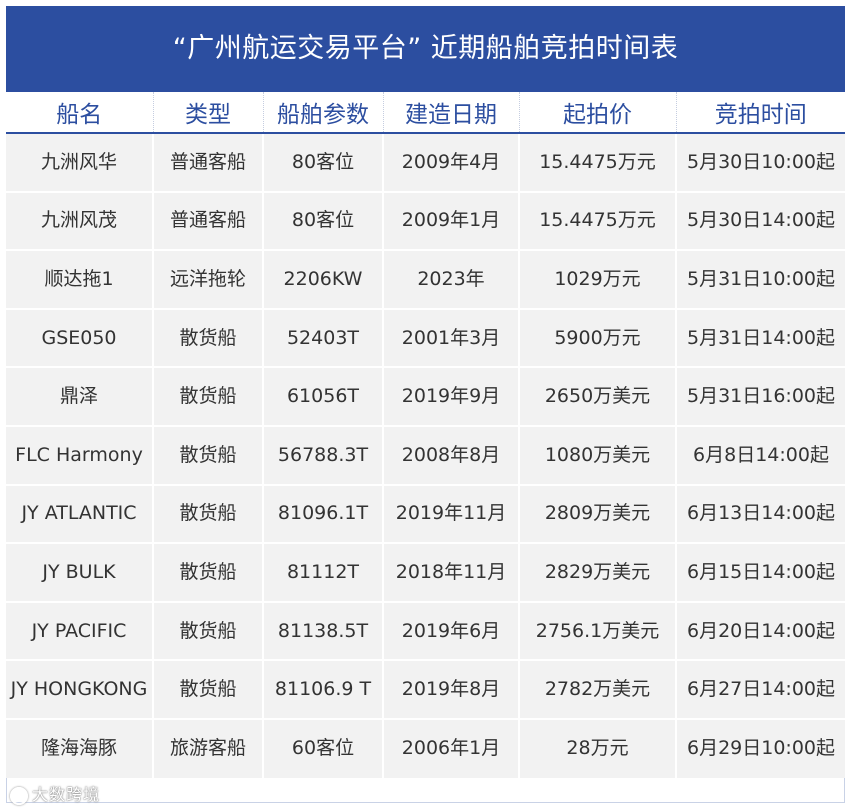  I want to click on table-header-row: 船名 类型 船舶参数 建造日期 起拍价 竞拍时间, so click(425, 113).